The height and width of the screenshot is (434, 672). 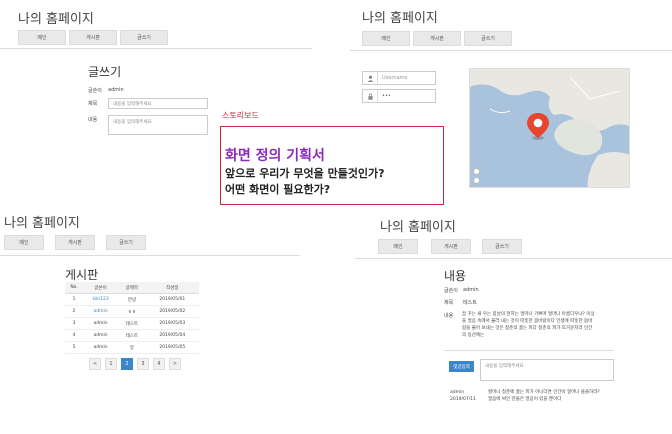 I want to click on username-input: Username, so click(x=395, y=78).